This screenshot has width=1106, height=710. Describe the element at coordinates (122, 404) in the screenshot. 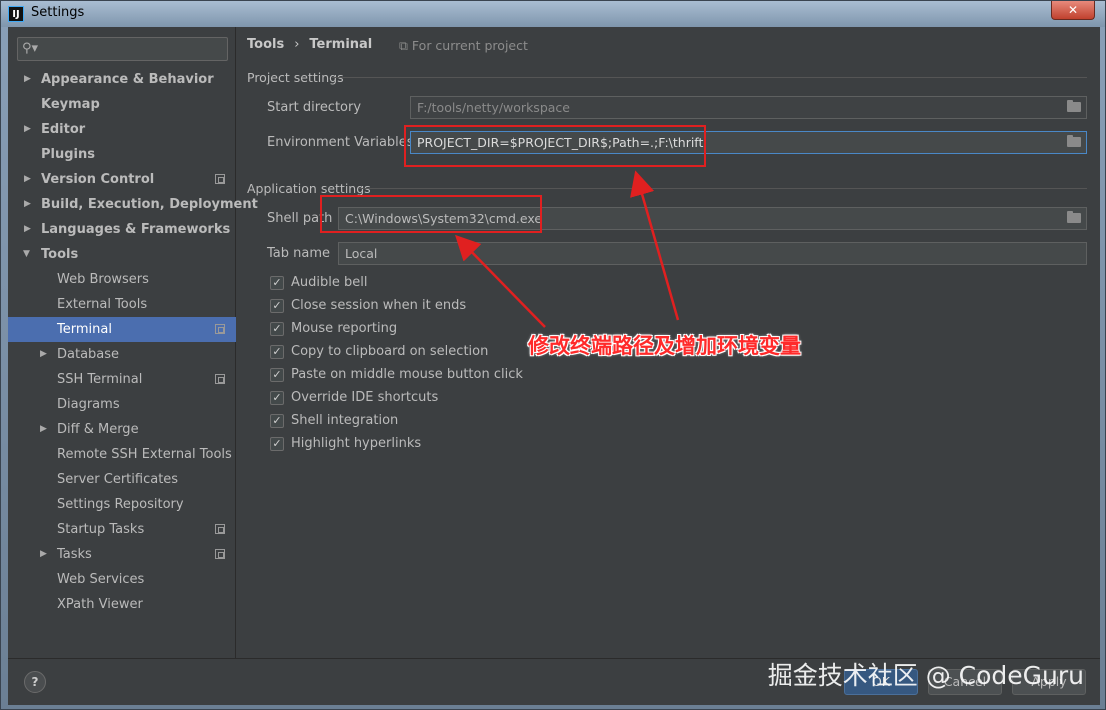

I see `sidebar-item-diagrams: Diagrams` at that location.